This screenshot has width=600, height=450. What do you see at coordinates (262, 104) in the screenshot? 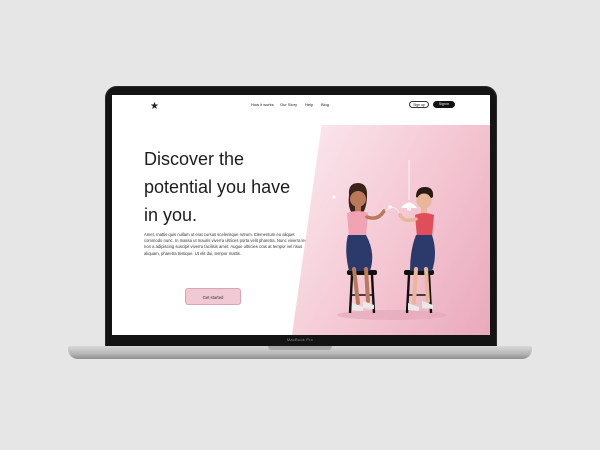
I see `nav-link-how-it-works: How it works` at bounding box center [262, 104].